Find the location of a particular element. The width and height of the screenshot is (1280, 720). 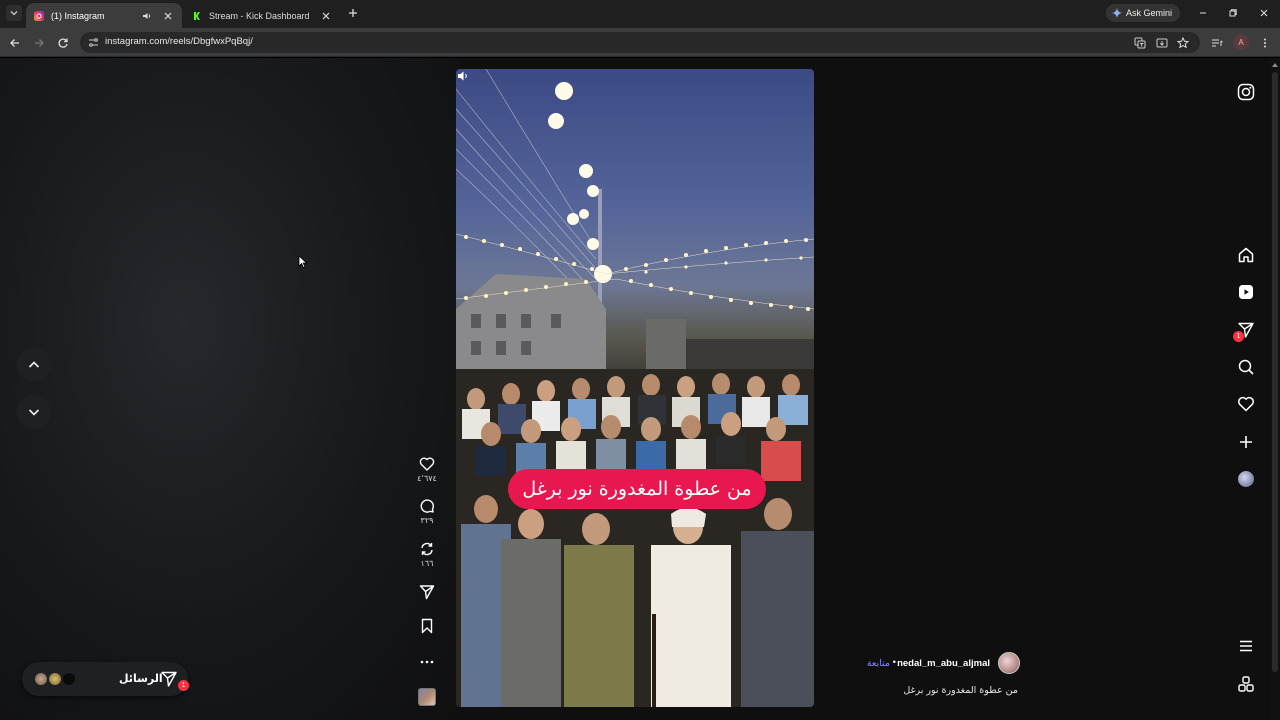

more-vertical-icon is located at coordinates (1265, 43).